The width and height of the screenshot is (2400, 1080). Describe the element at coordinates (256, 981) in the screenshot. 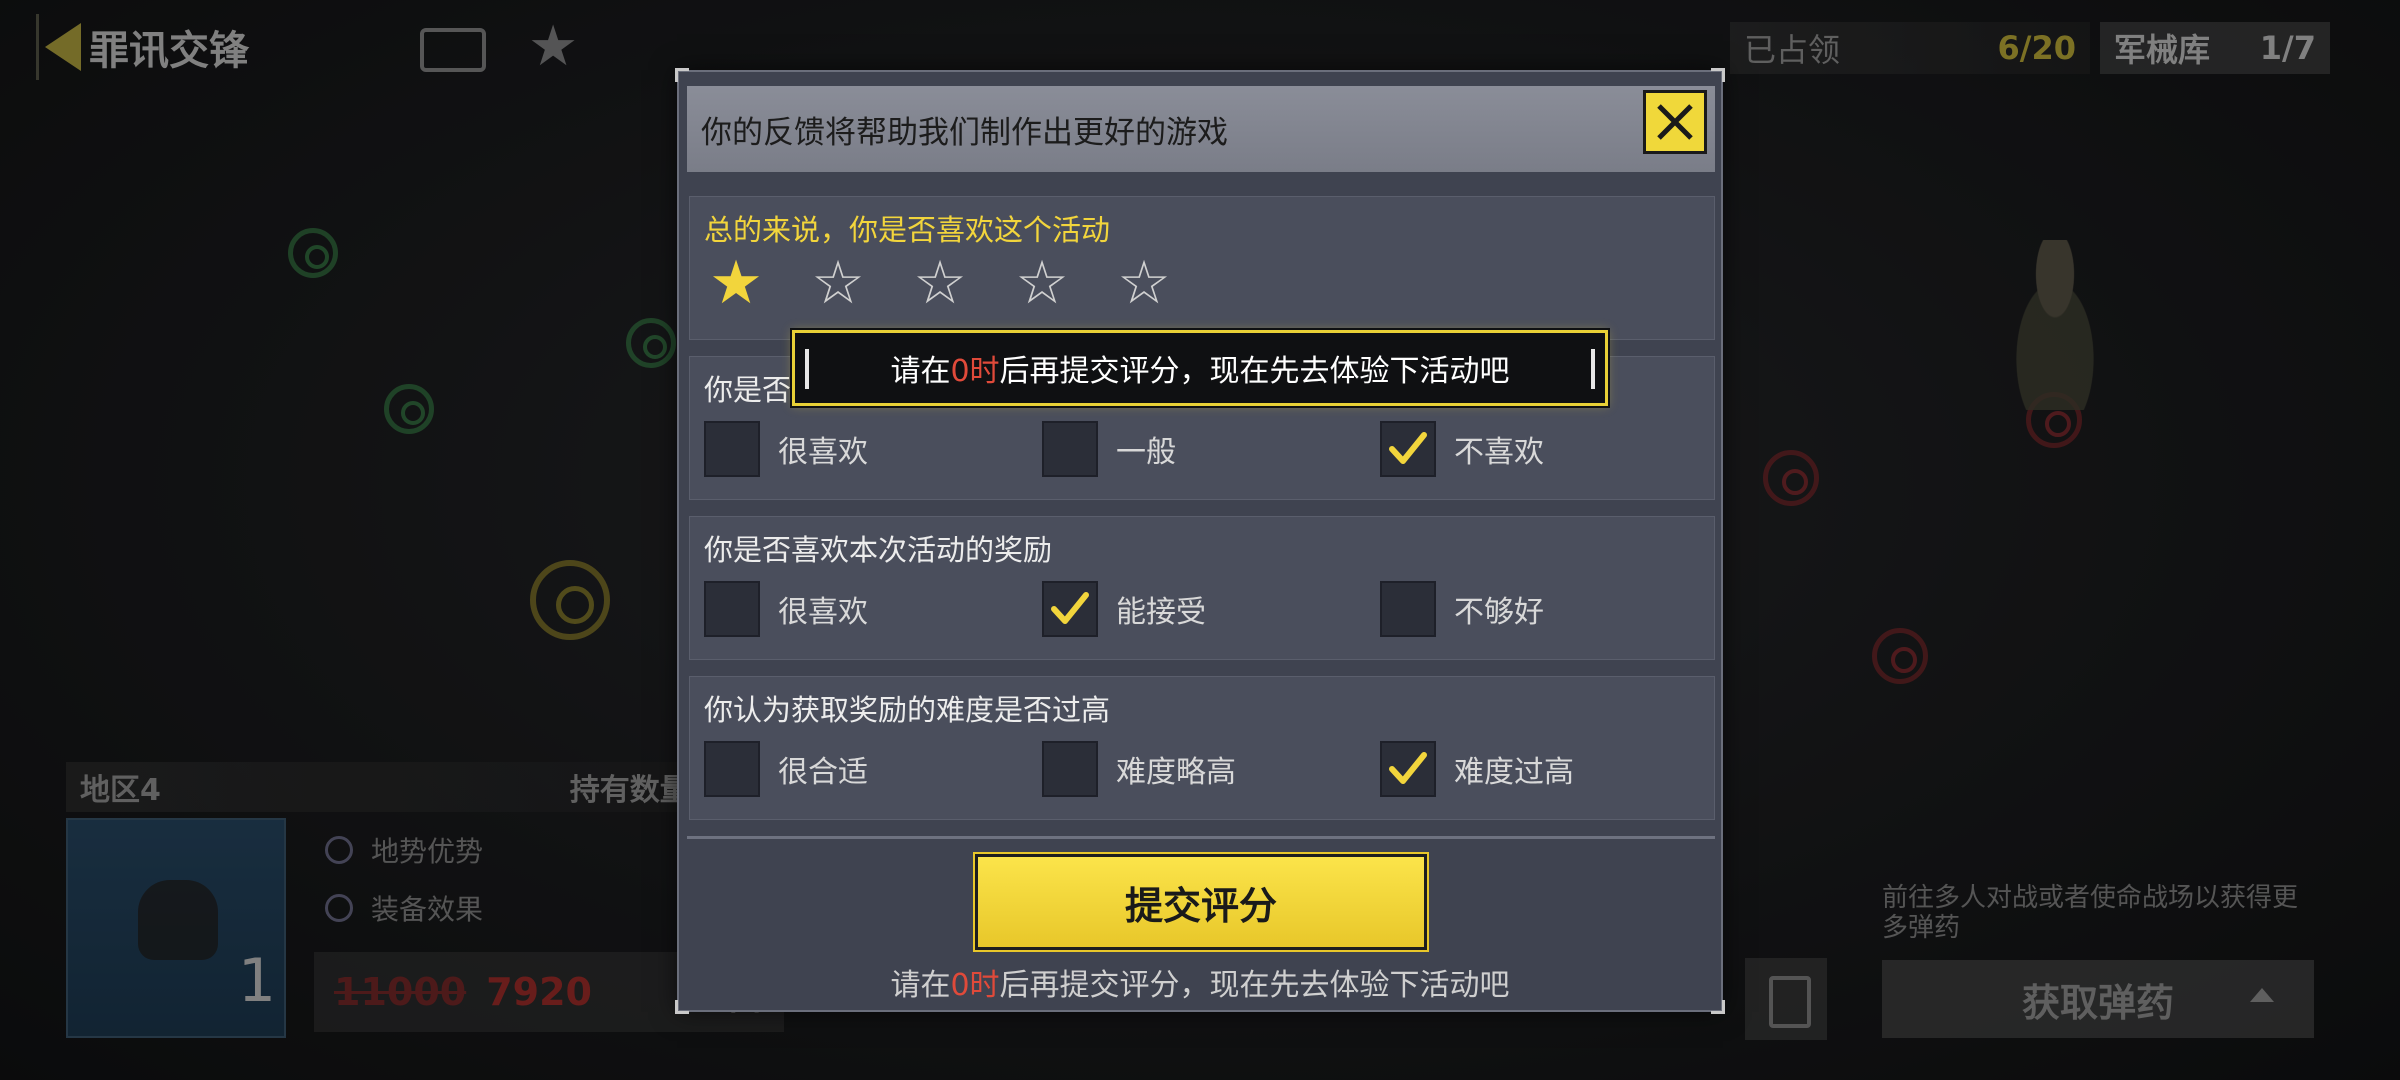

I see `item-count: 1` at that location.